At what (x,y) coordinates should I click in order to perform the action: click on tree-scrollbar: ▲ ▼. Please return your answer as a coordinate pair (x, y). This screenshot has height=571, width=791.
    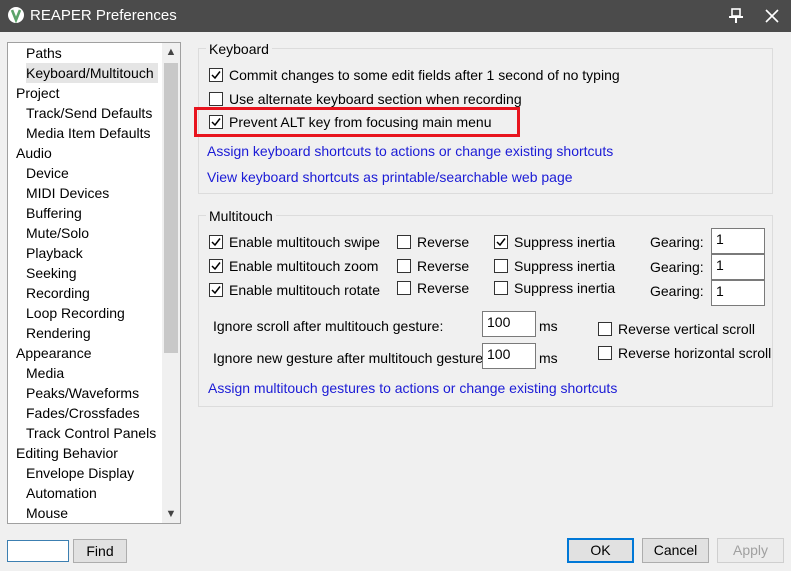
    Looking at the image, I should click on (171, 283).